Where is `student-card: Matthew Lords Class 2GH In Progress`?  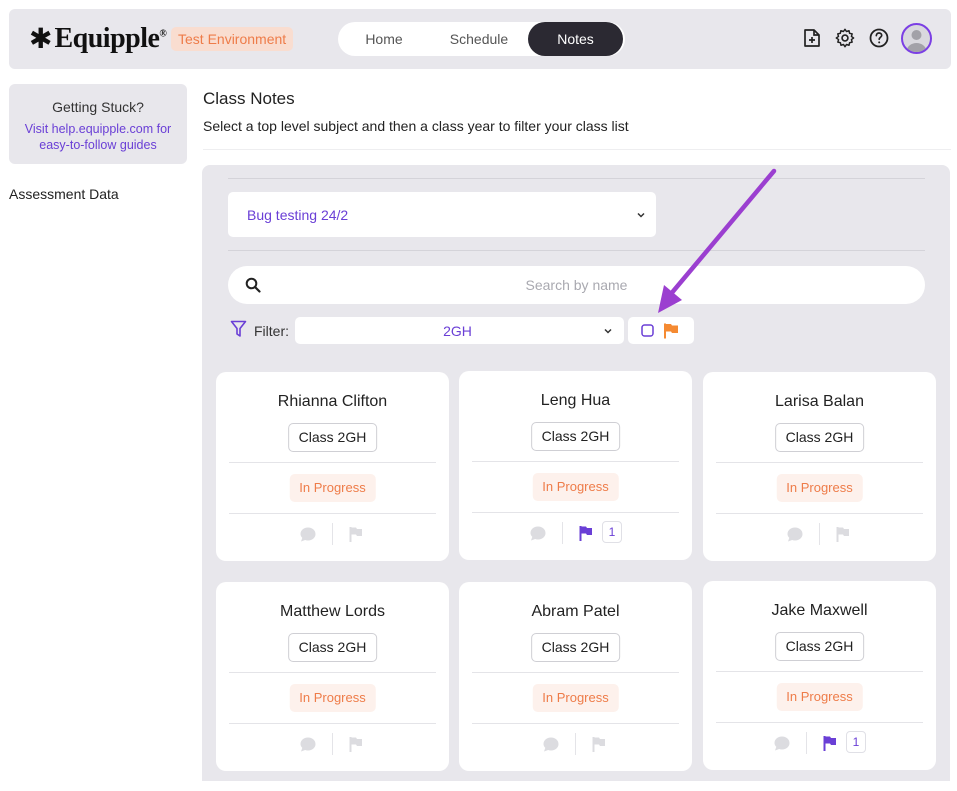
student-card: Matthew Lords Class 2GH In Progress is located at coordinates (332, 676).